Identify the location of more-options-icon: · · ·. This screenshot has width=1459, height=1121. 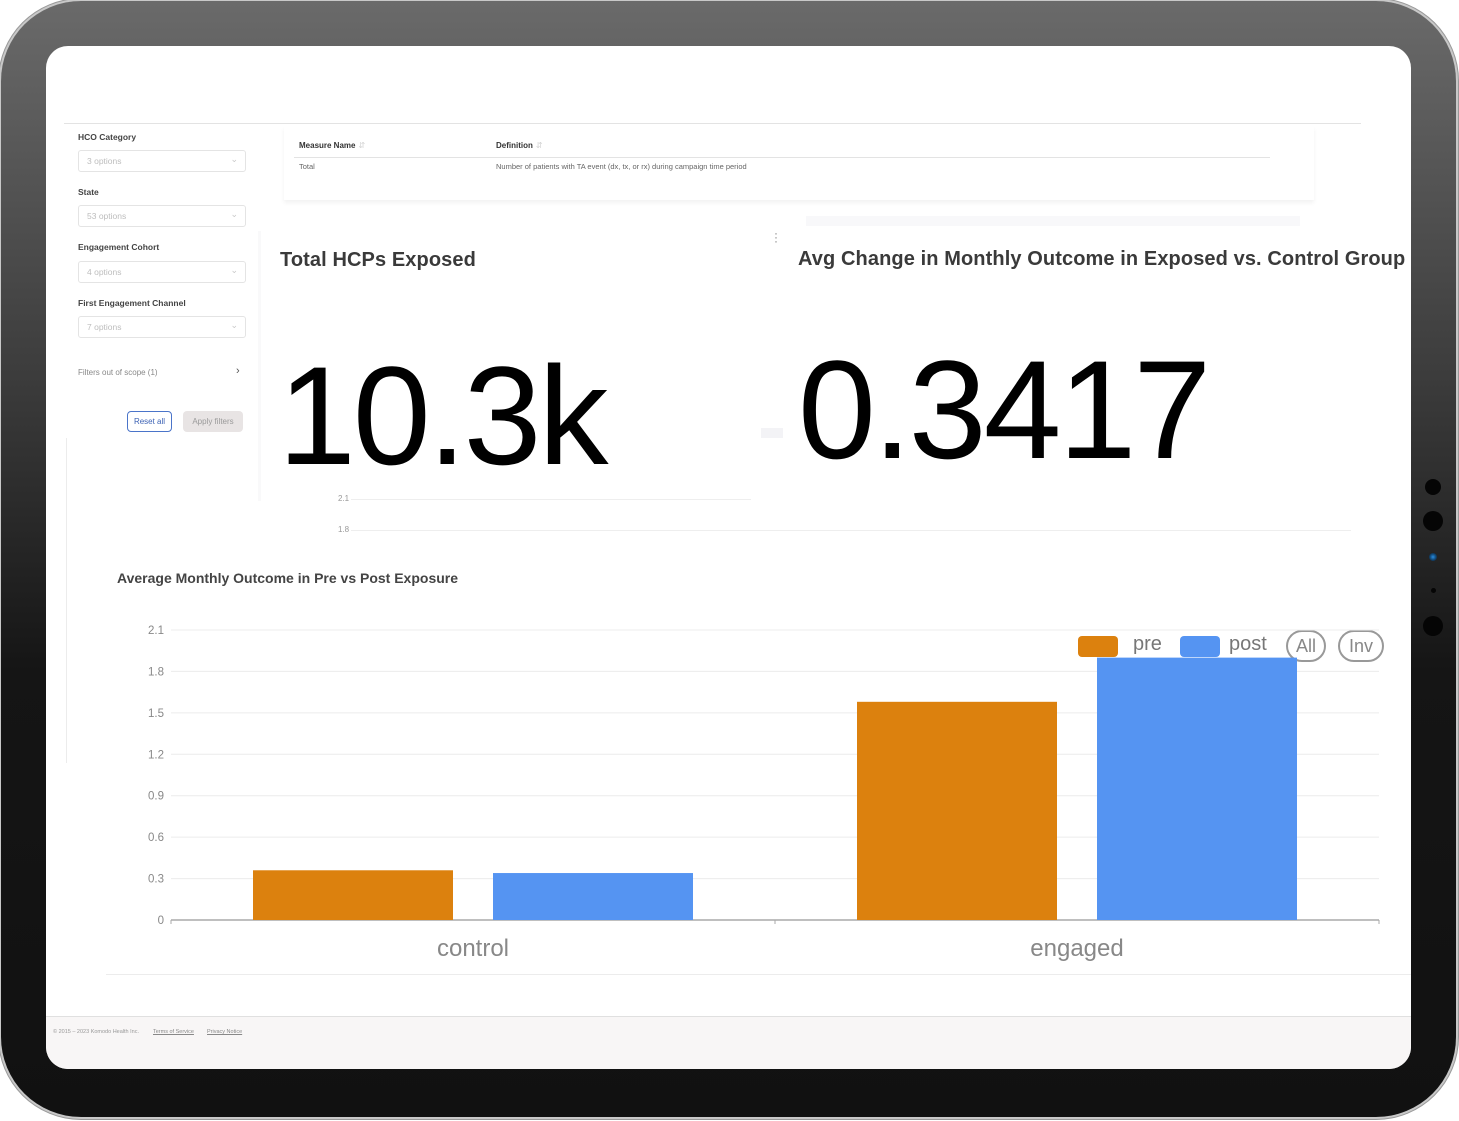
(776, 237).